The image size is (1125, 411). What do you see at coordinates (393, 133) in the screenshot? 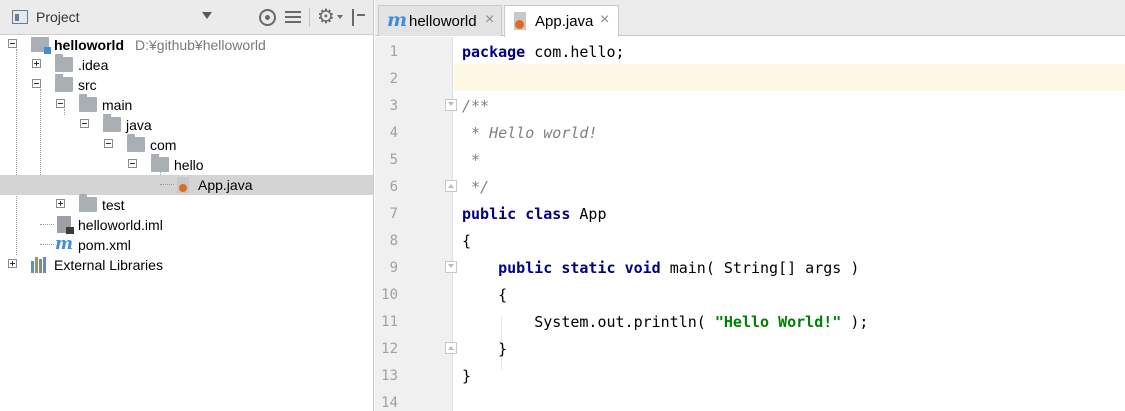
I see `line-number: 4` at bounding box center [393, 133].